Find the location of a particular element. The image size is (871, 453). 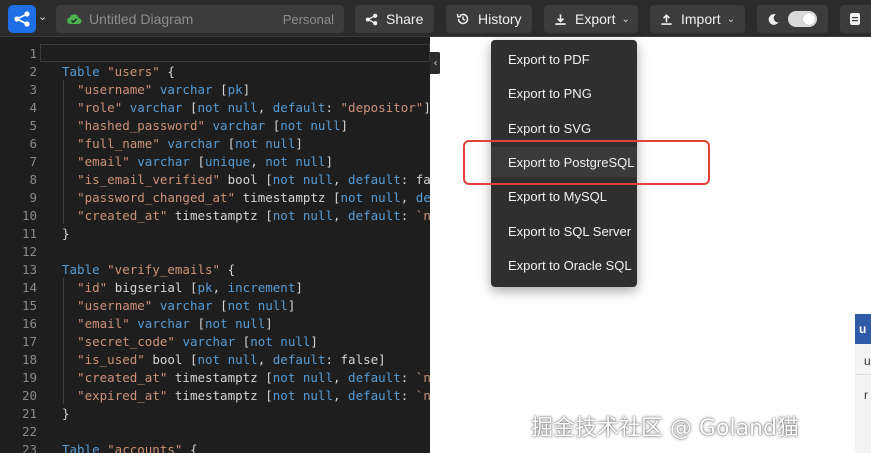

diagram-title-box: Untitled Diagram Personal is located at coordinates (200, 19).